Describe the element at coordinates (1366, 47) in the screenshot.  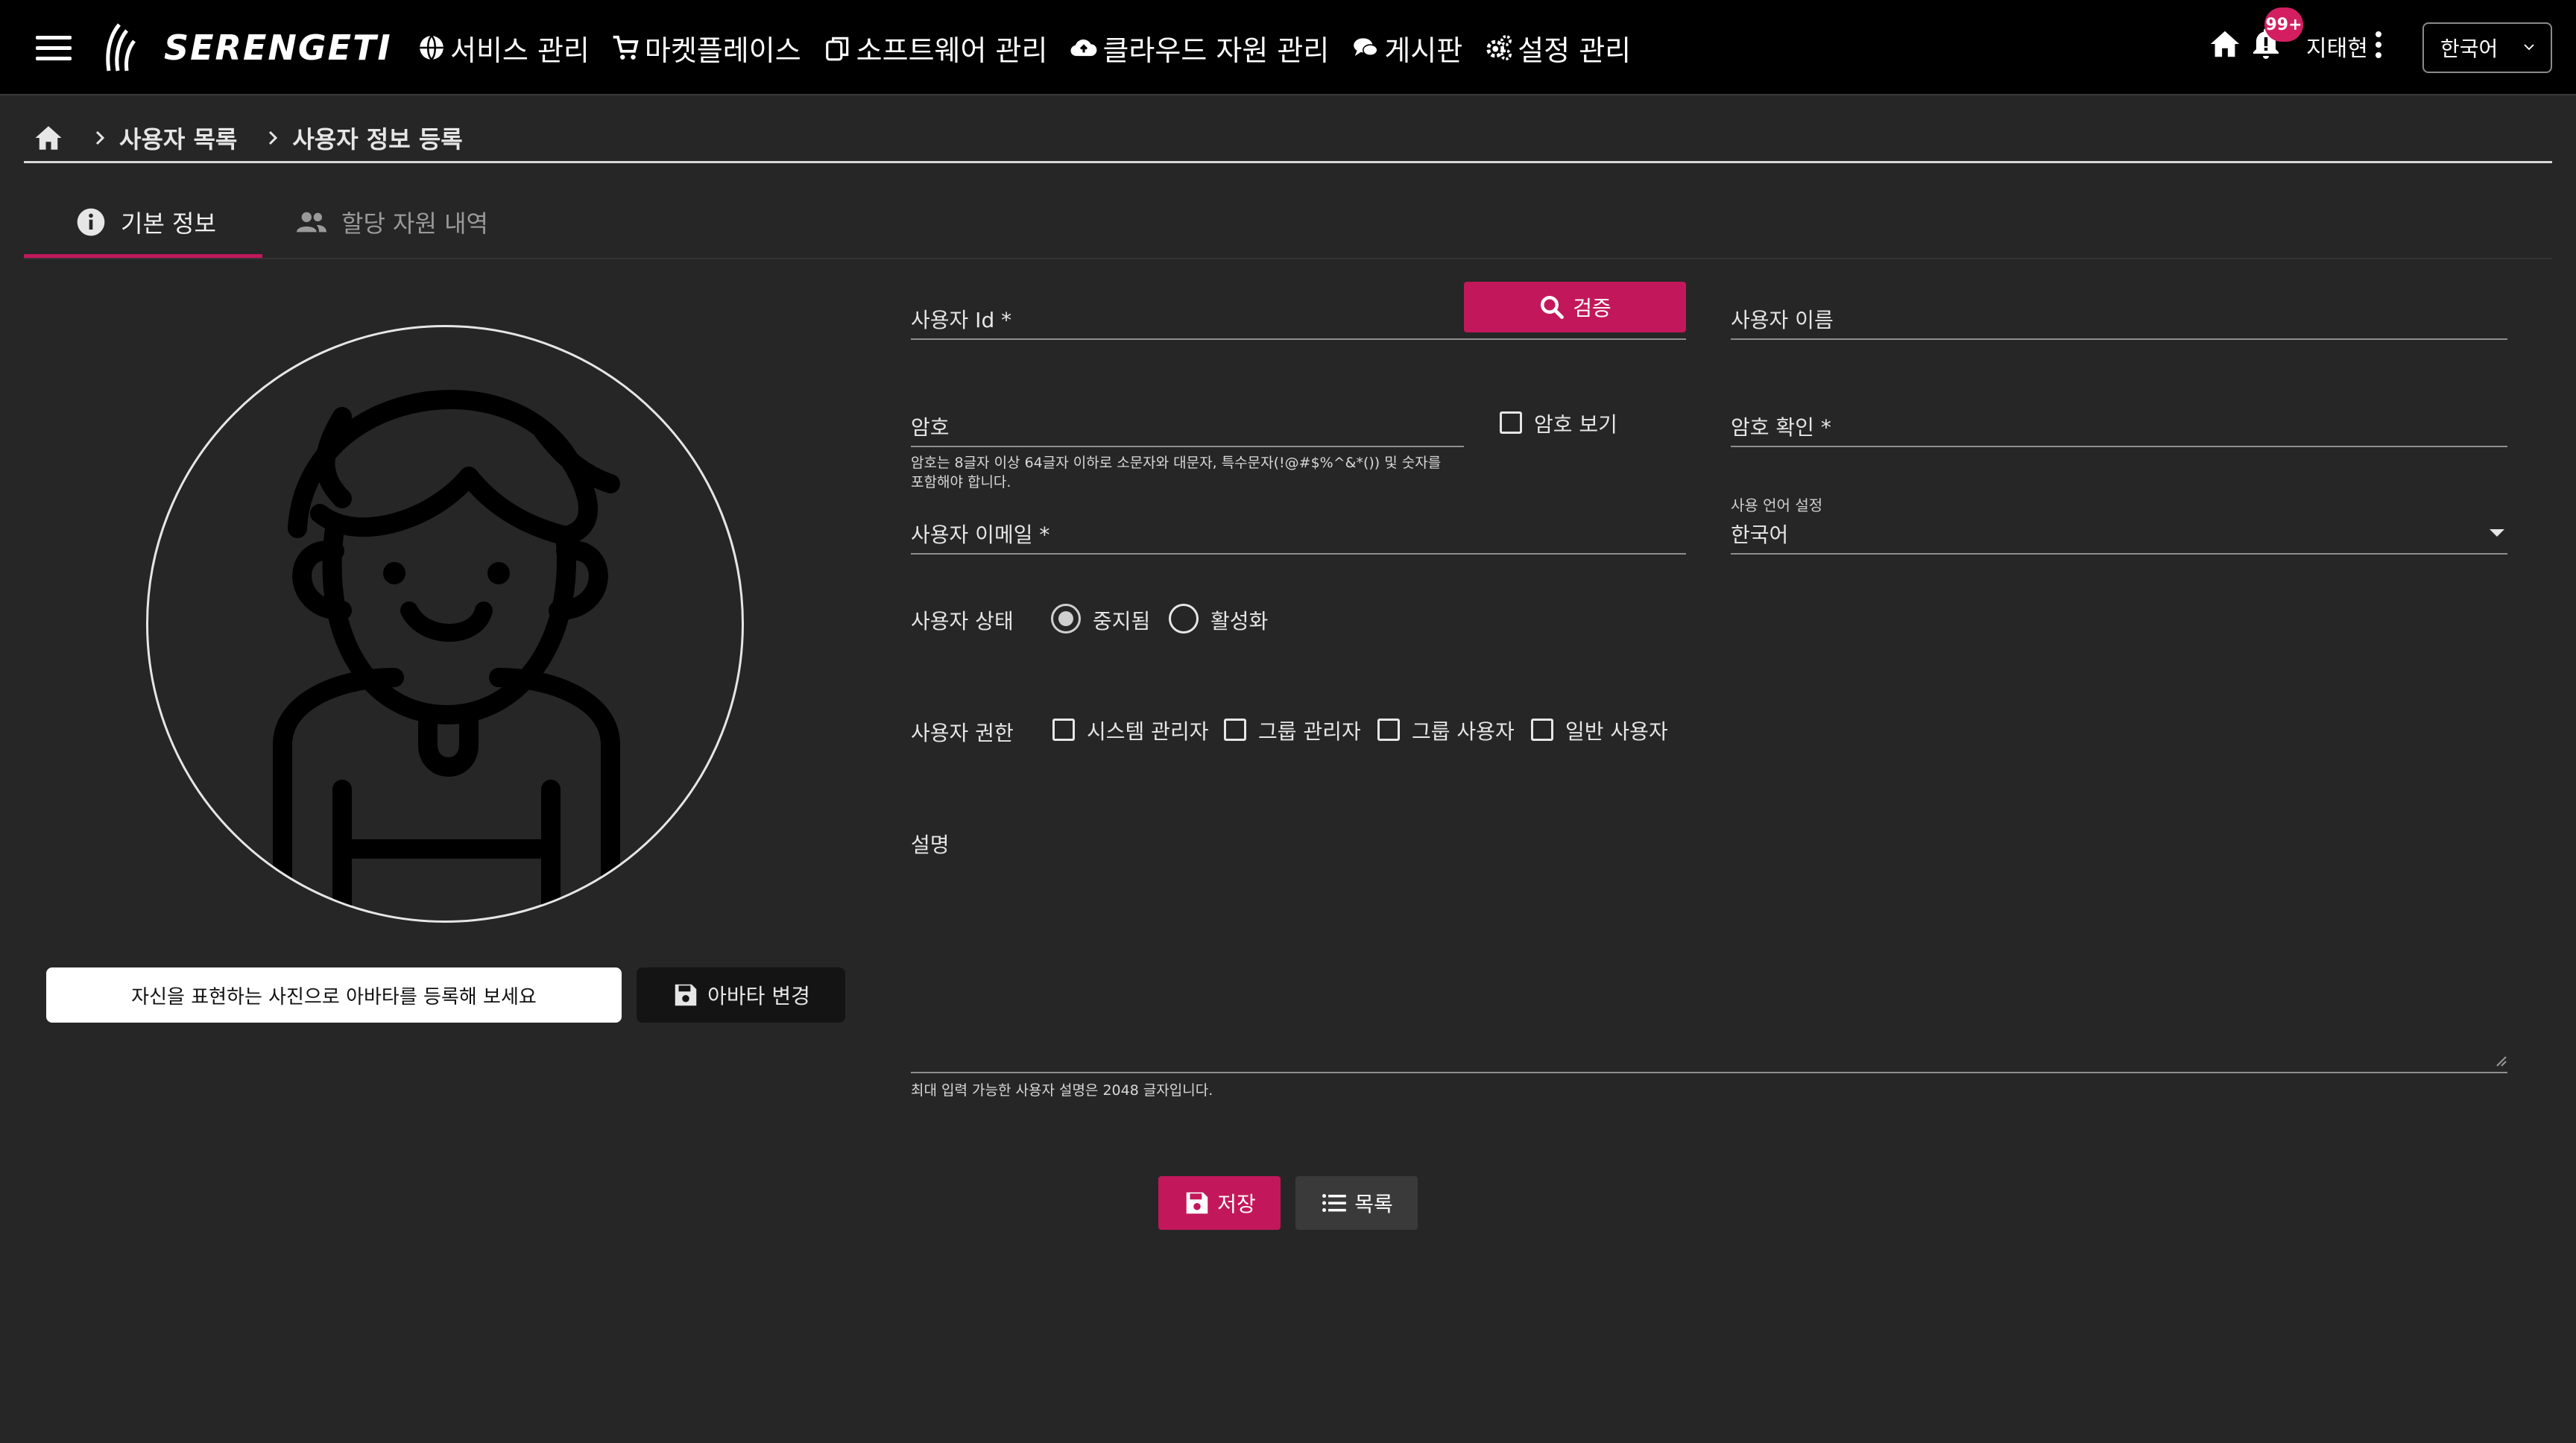
I see `chat-icon` at that location.